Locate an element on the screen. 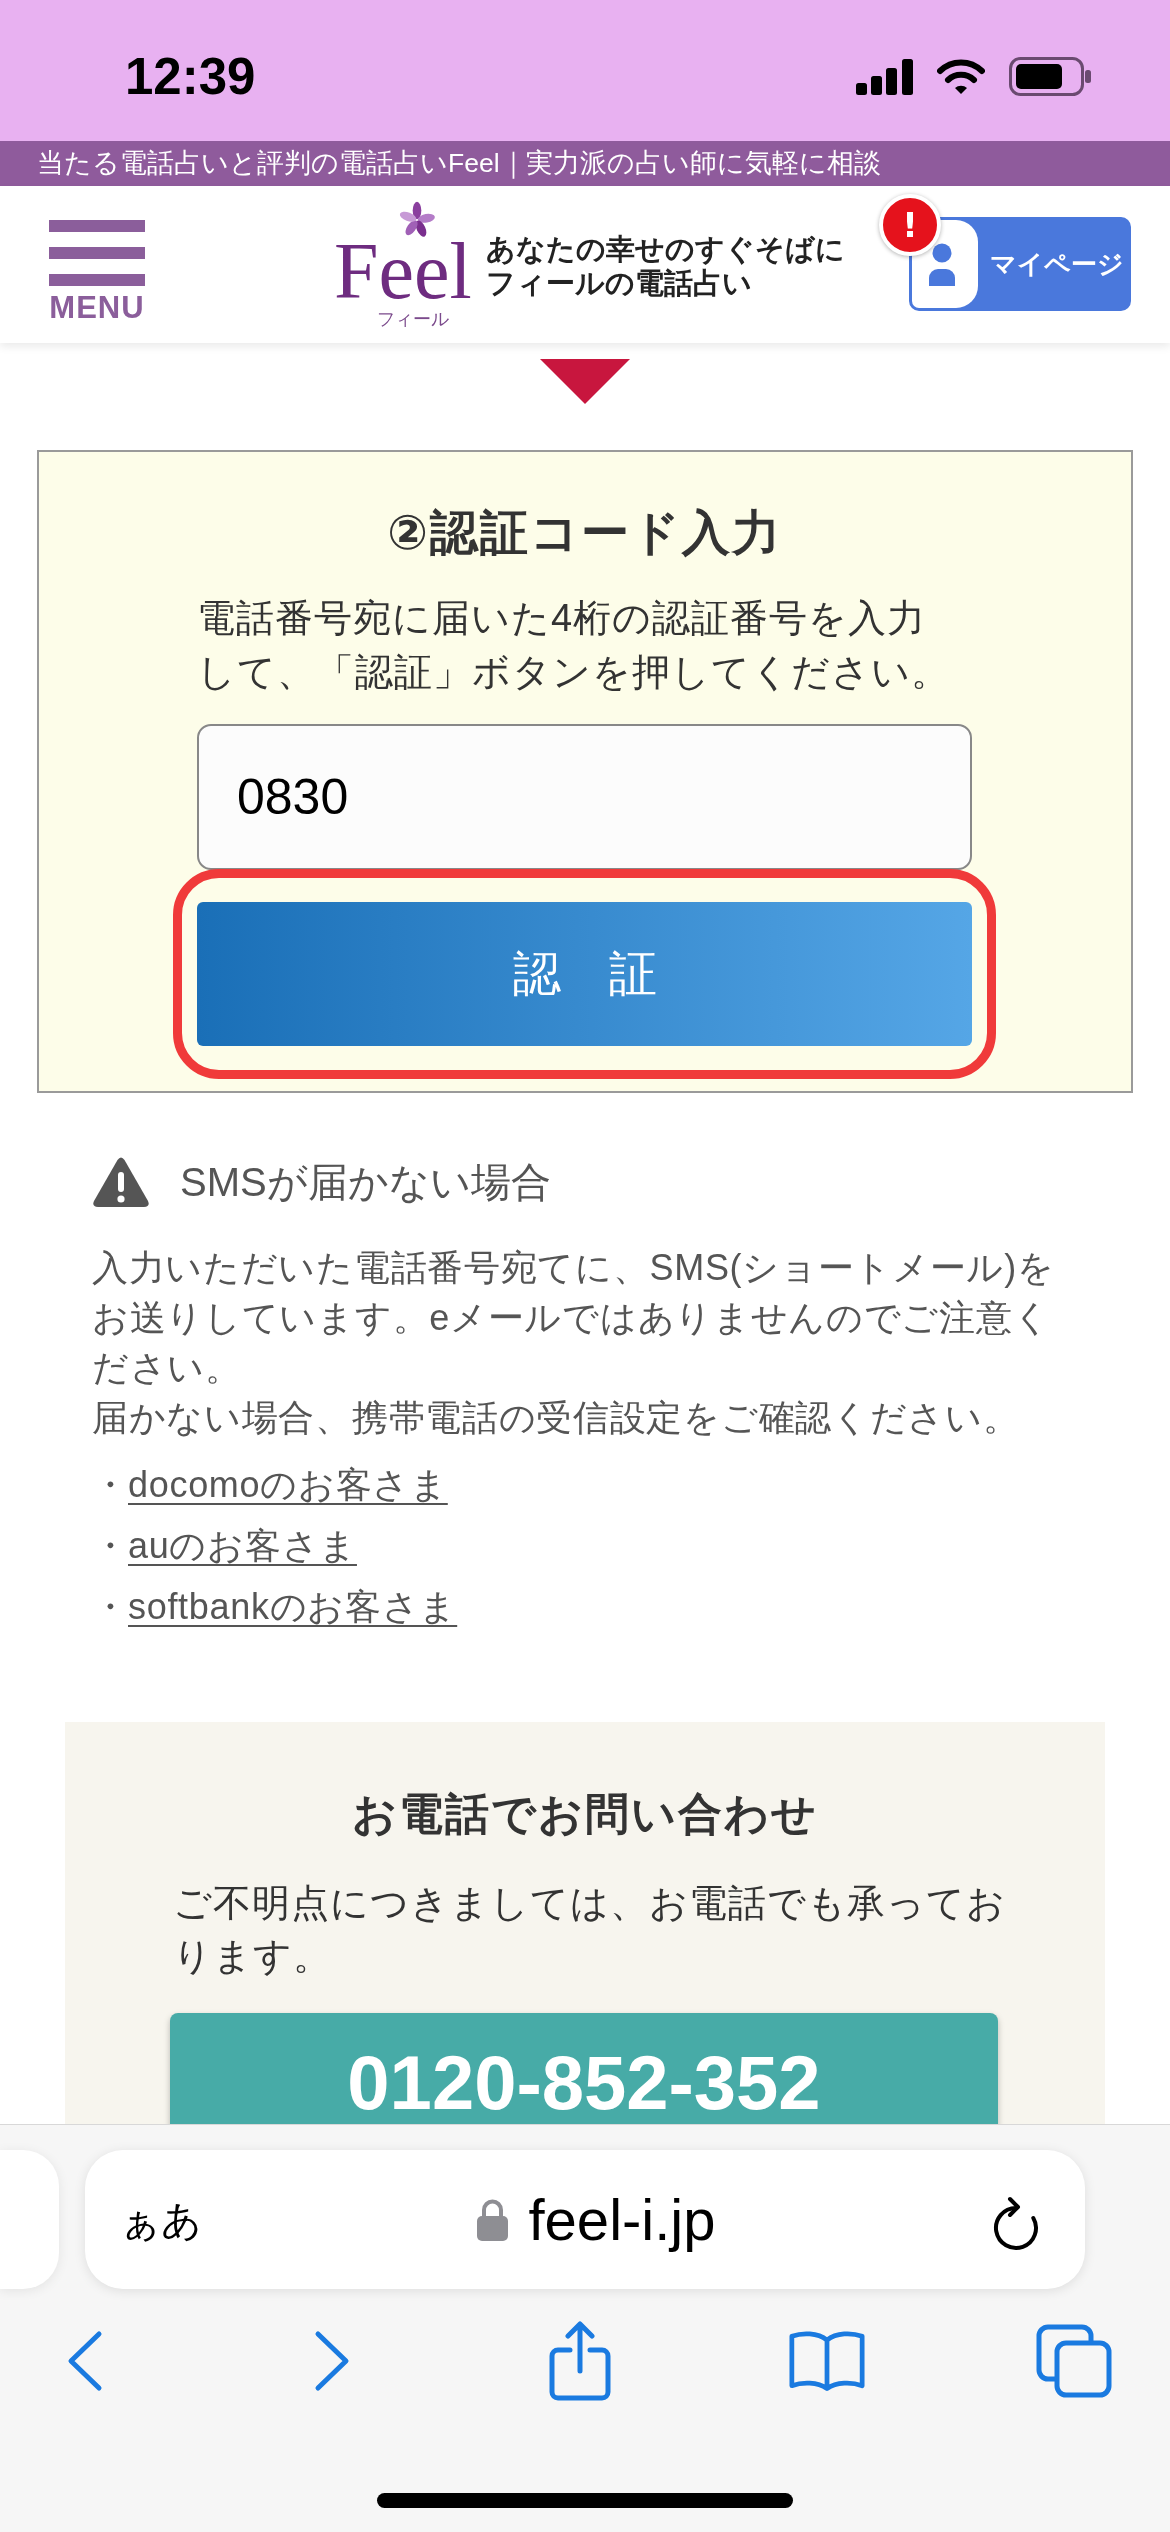 Image resolution: width=1170 pixels, height=2532 pixels. help-text: 届かない場合、携帯電話の受信設定をご確認ください。 is located at coordinates (556, 1418).